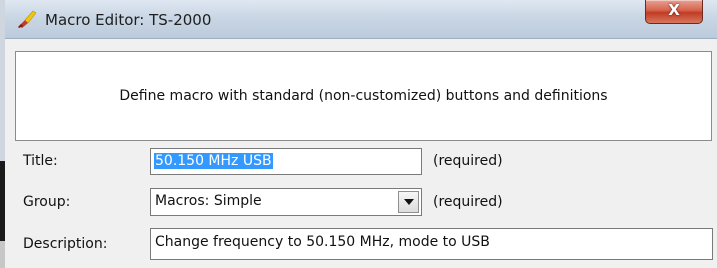  Describe the element at coordinates (65, 244) in the screenshot. I see `description-label: Description:` at that location.